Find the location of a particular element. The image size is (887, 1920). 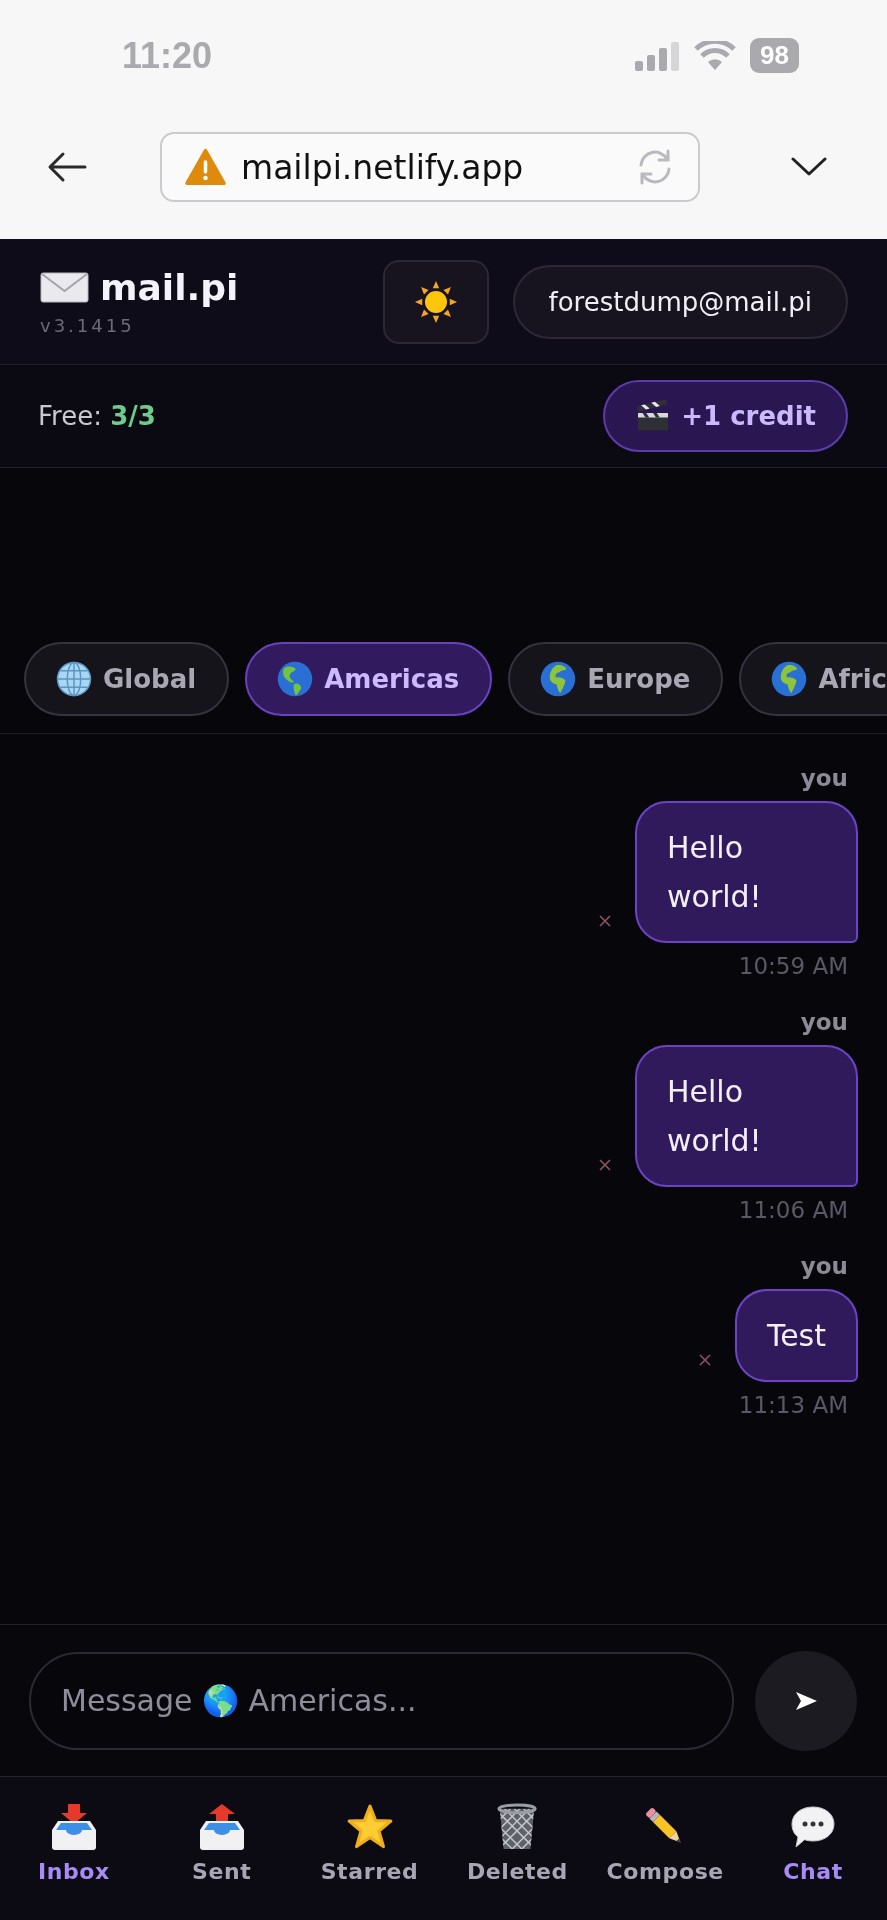

credit-button: +1 credit is located at coordinates (725, 416).